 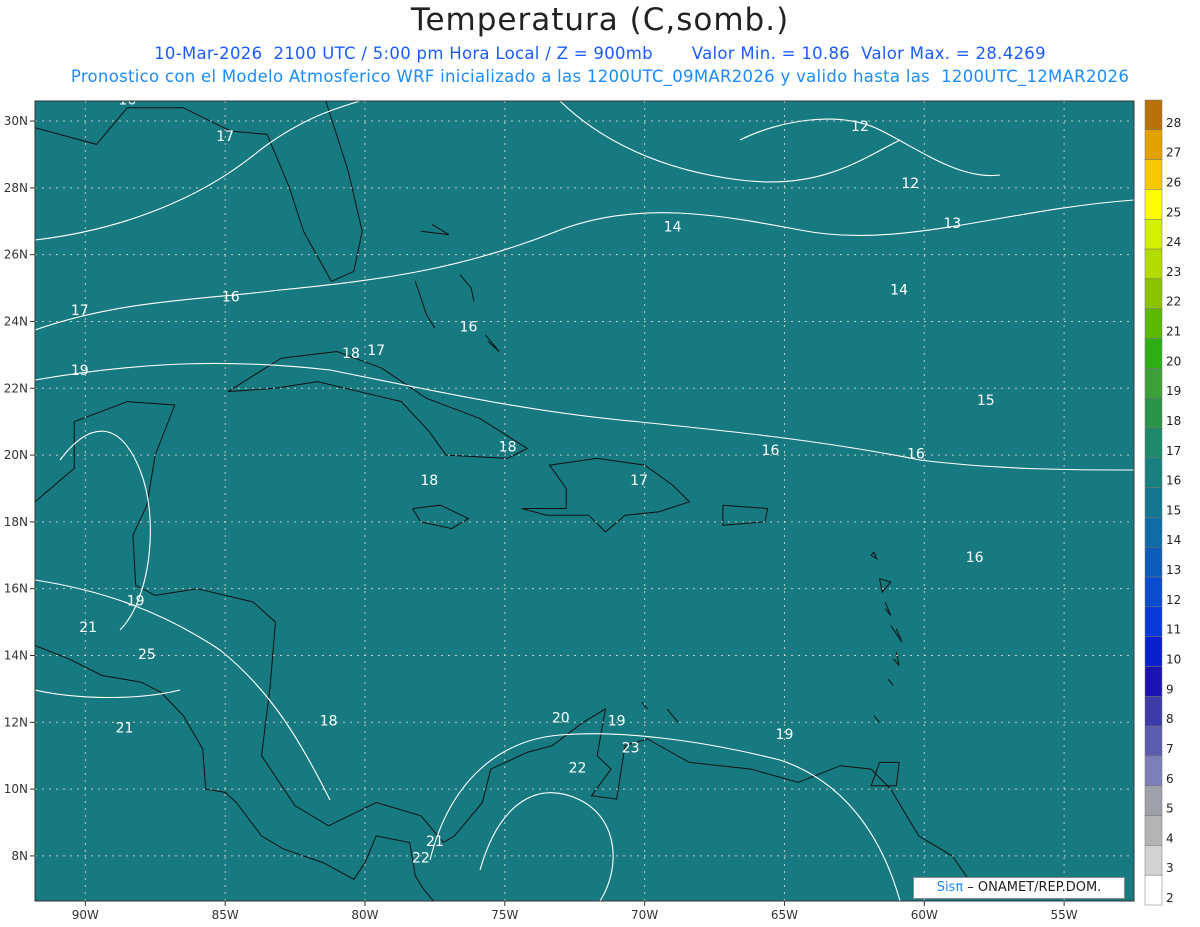 I want to click on contour-label: 23, so click(x=631, y=748).